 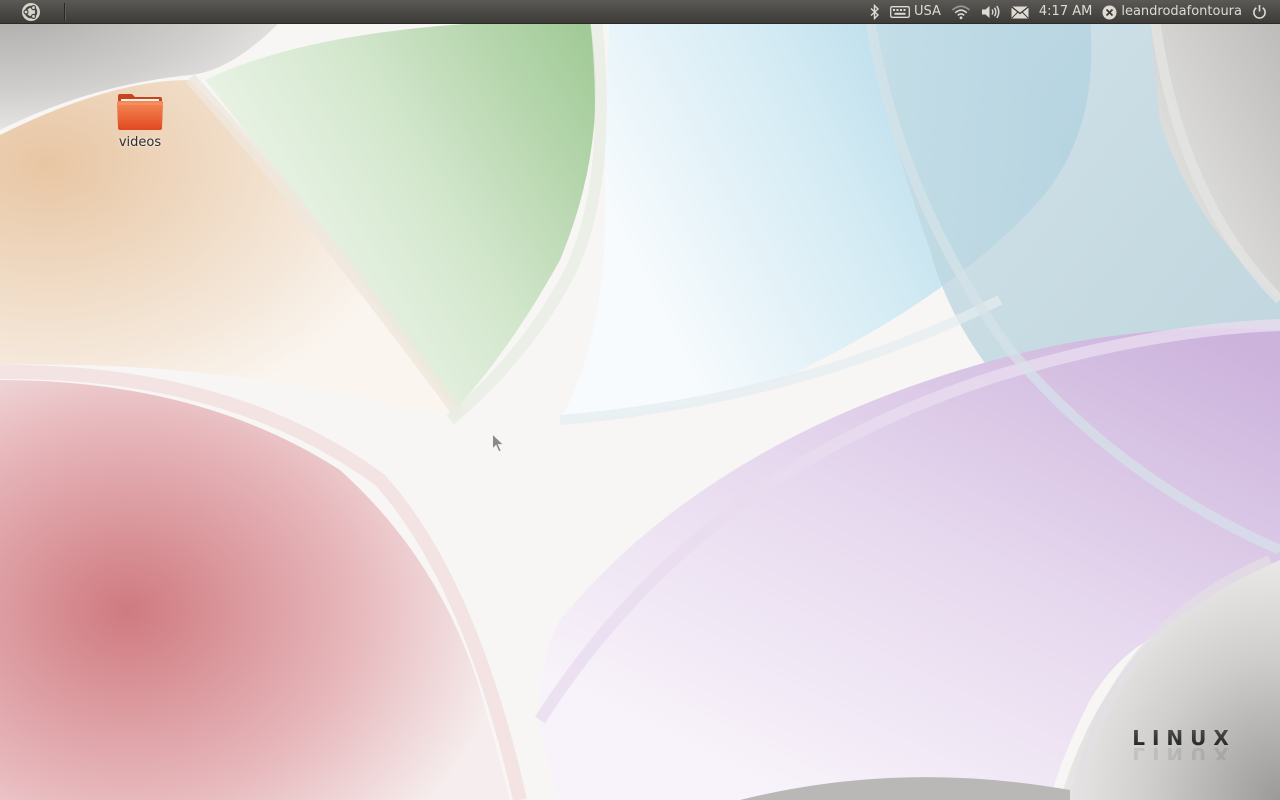 I want to click on clock-indicator: 4:17 AM, so click(x=1065, y=12).